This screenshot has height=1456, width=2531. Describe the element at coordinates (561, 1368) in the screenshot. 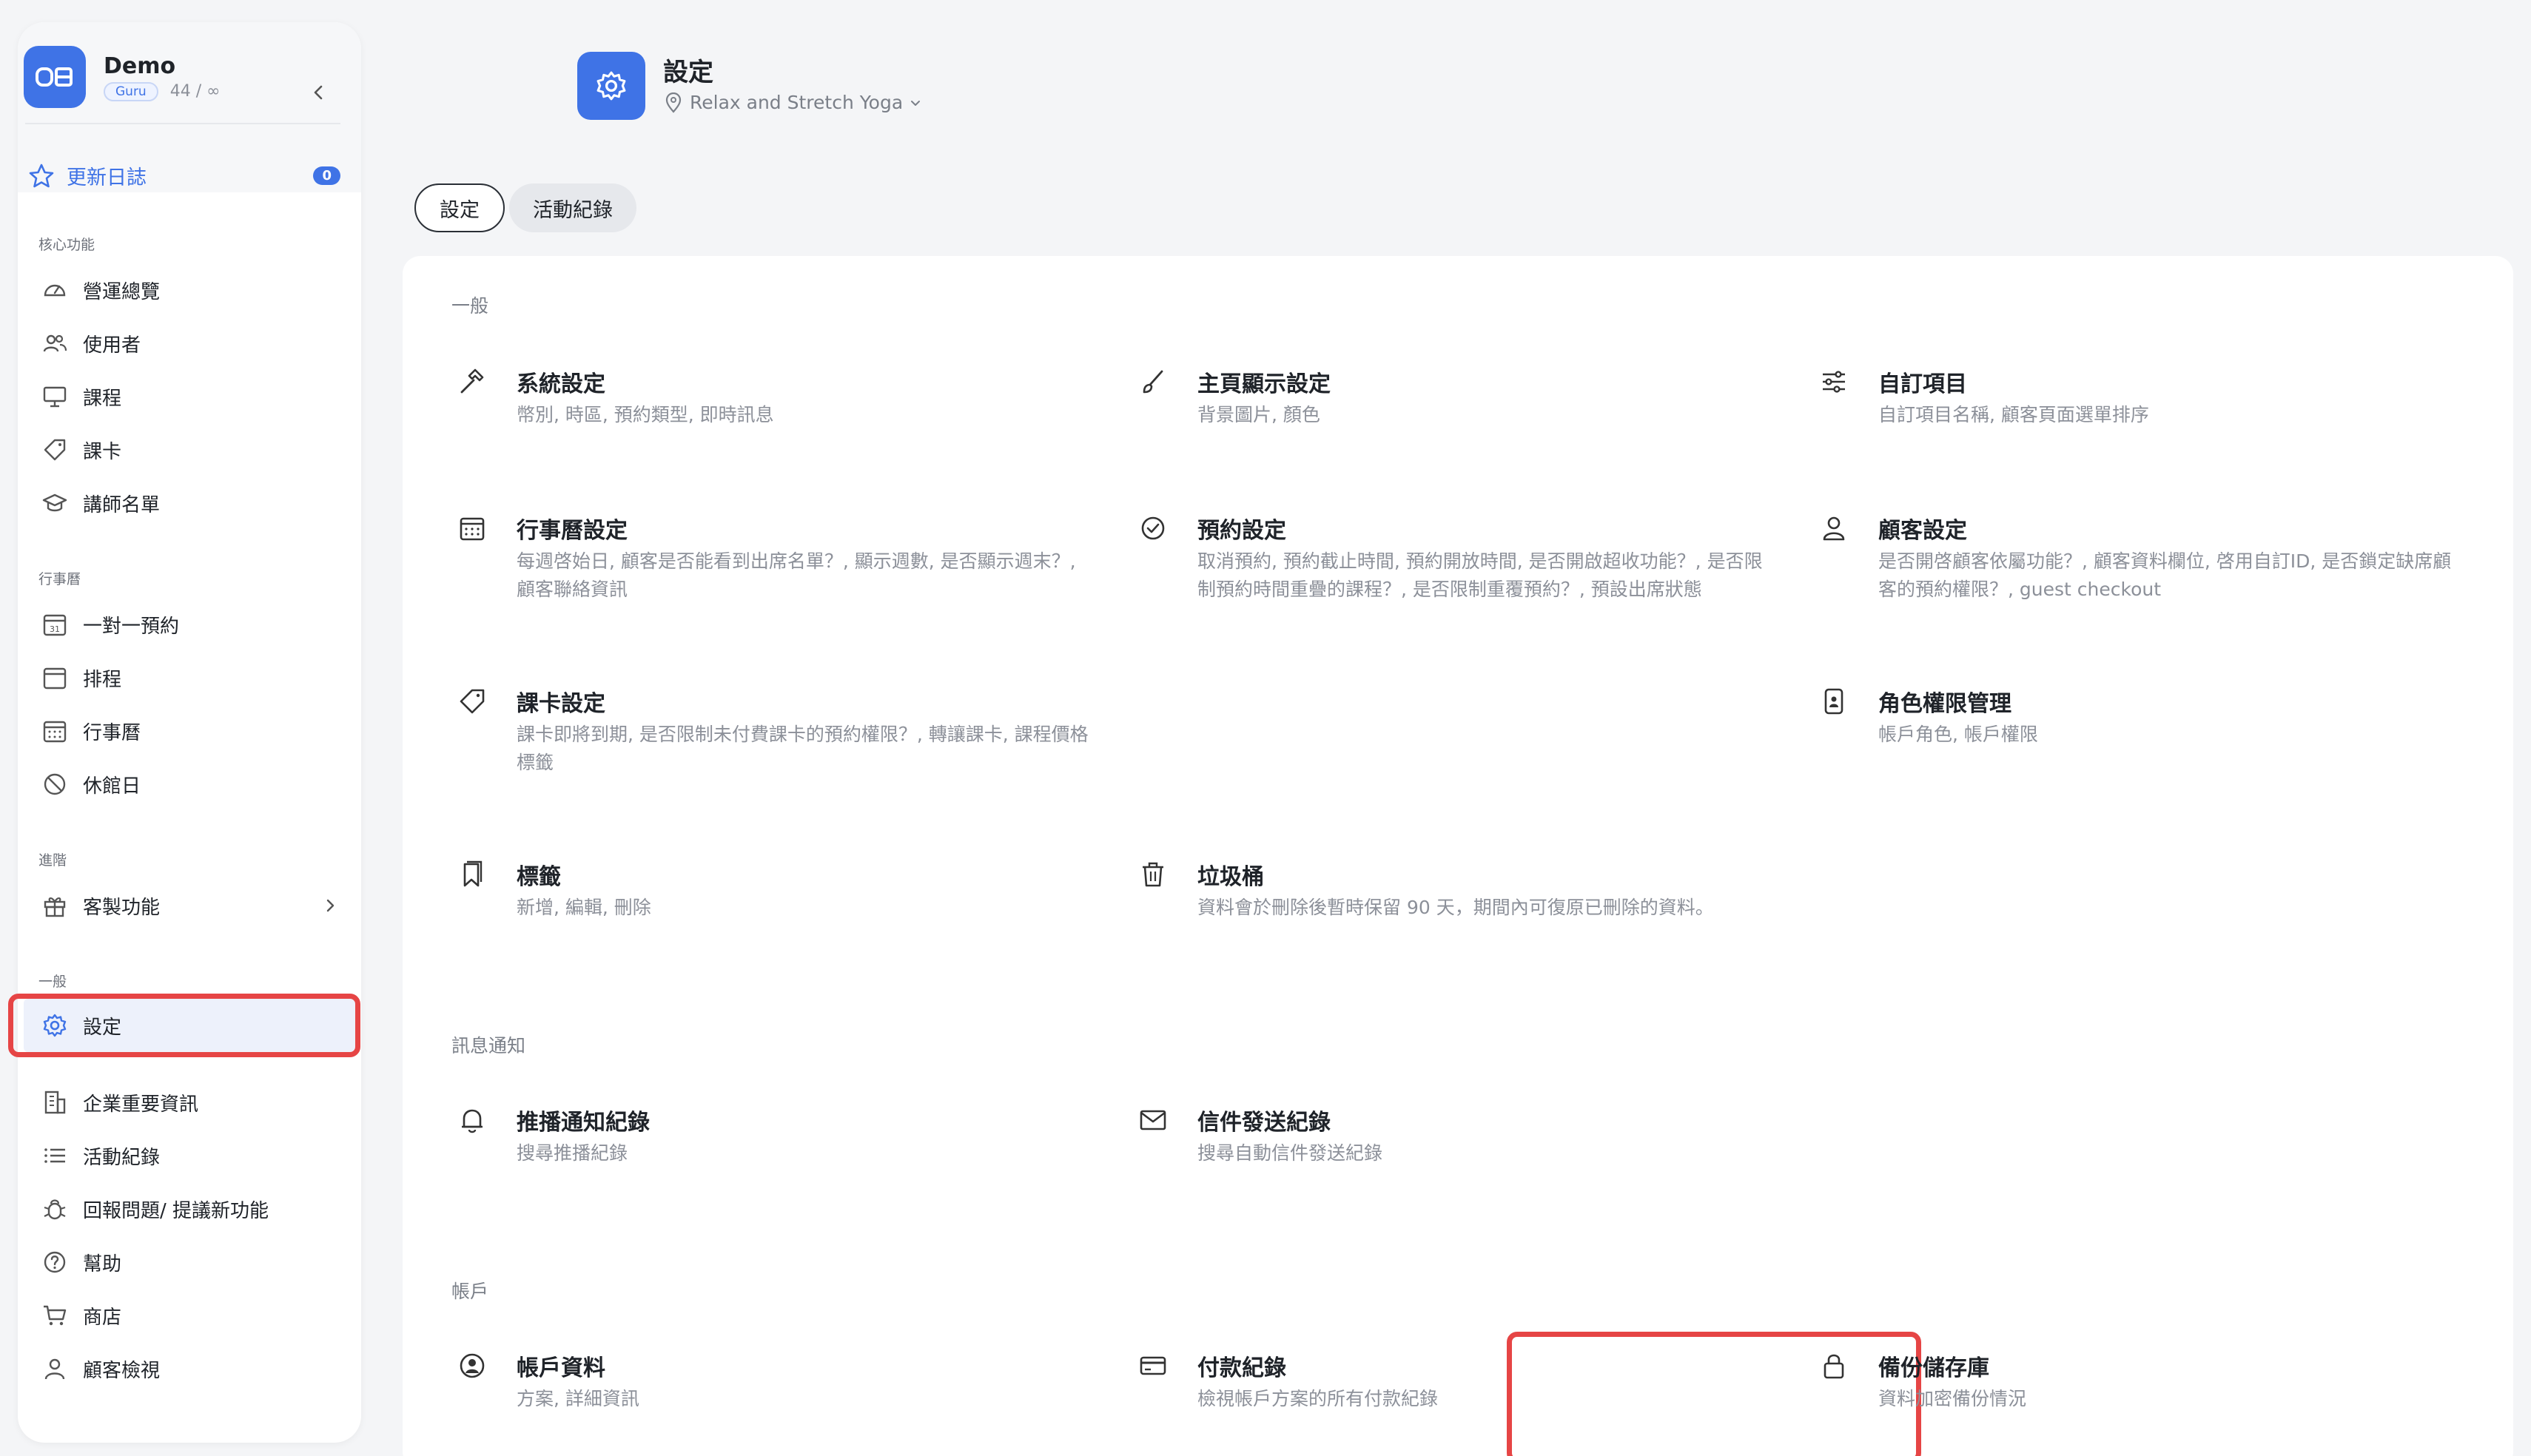

I see `item-title: 帳戶資料` at that location.